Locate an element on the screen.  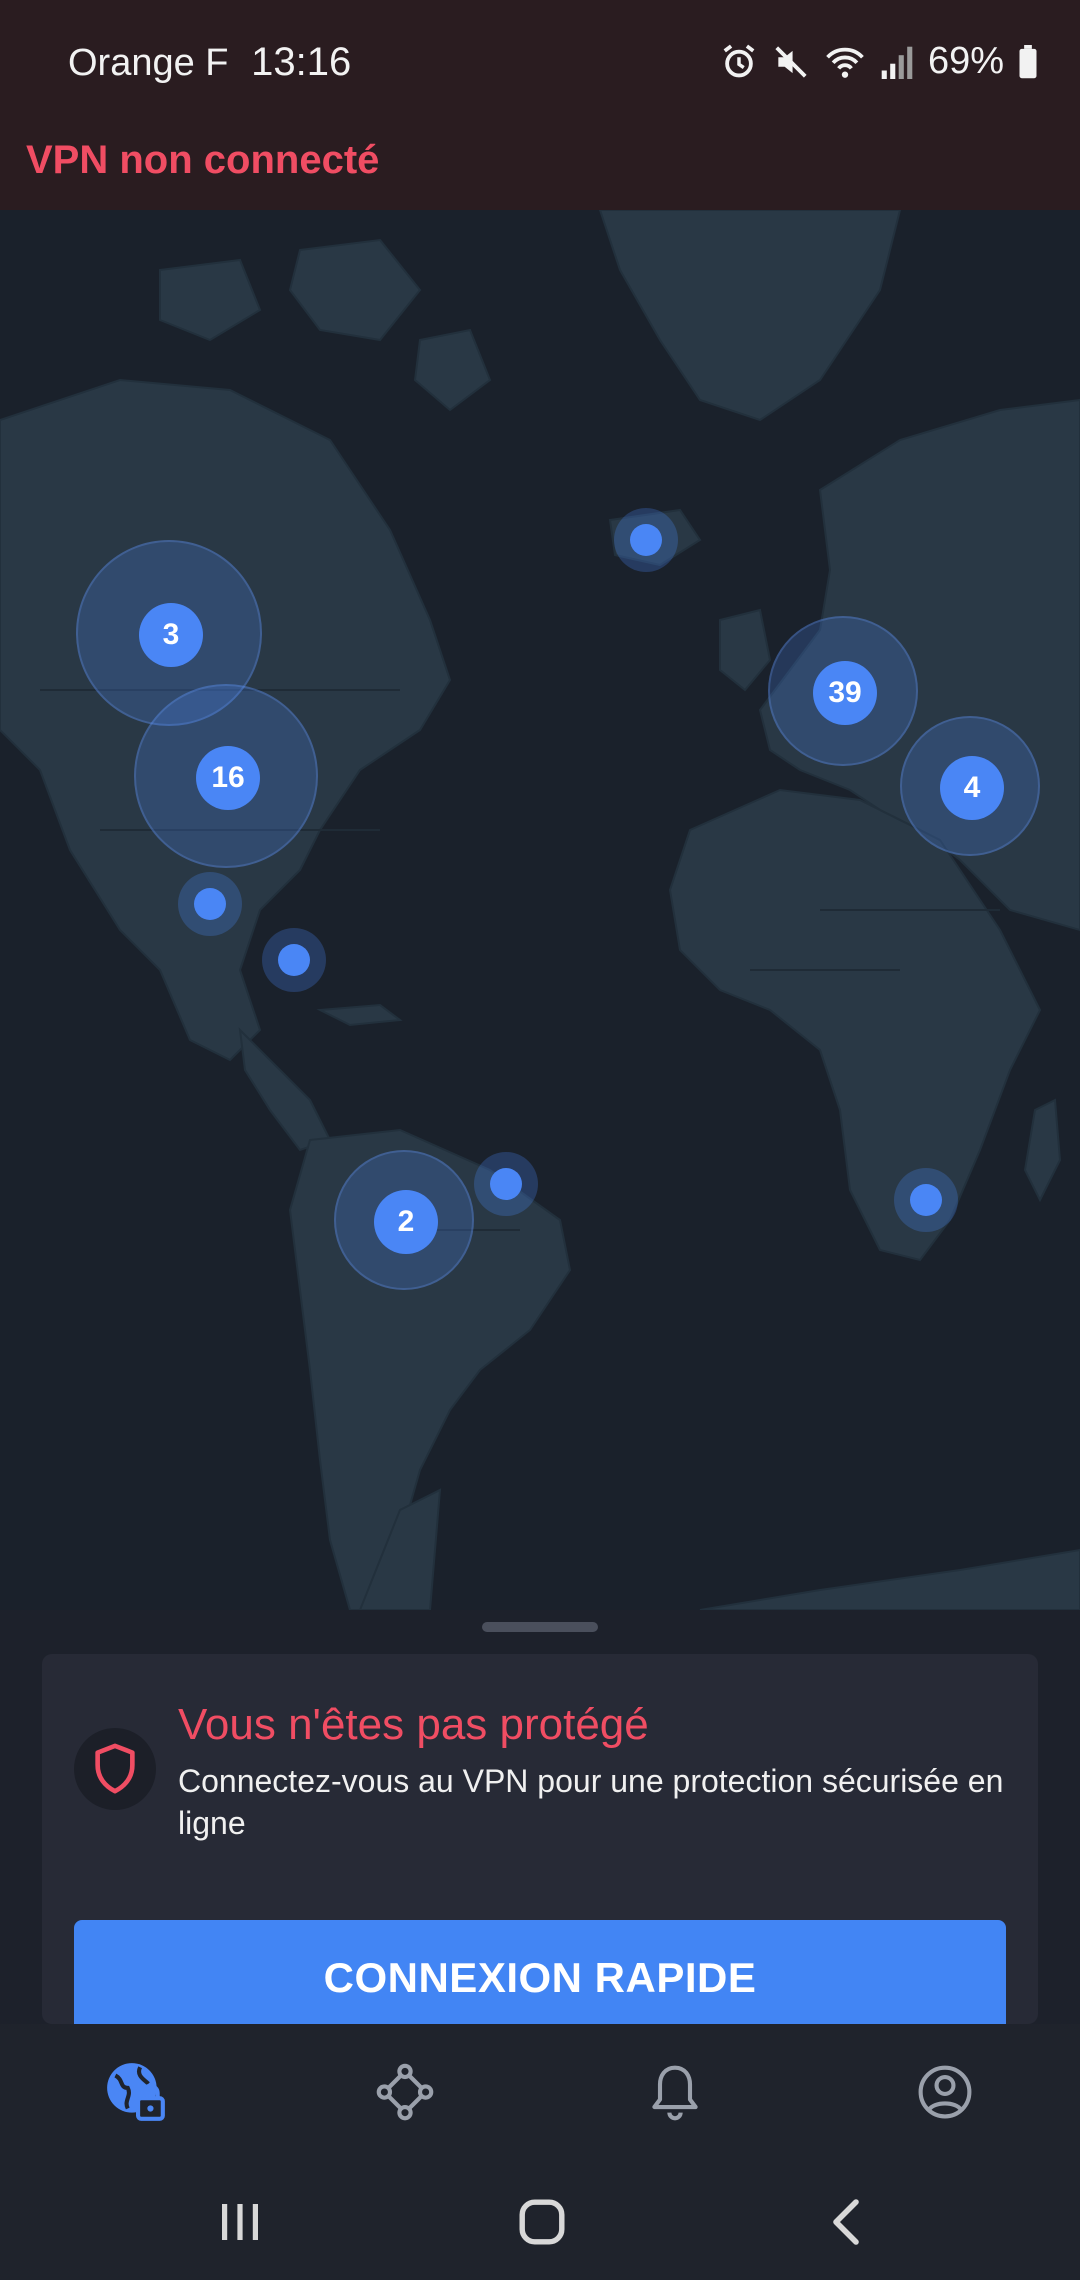
battery-icon is located at coordinates (1028, 61).